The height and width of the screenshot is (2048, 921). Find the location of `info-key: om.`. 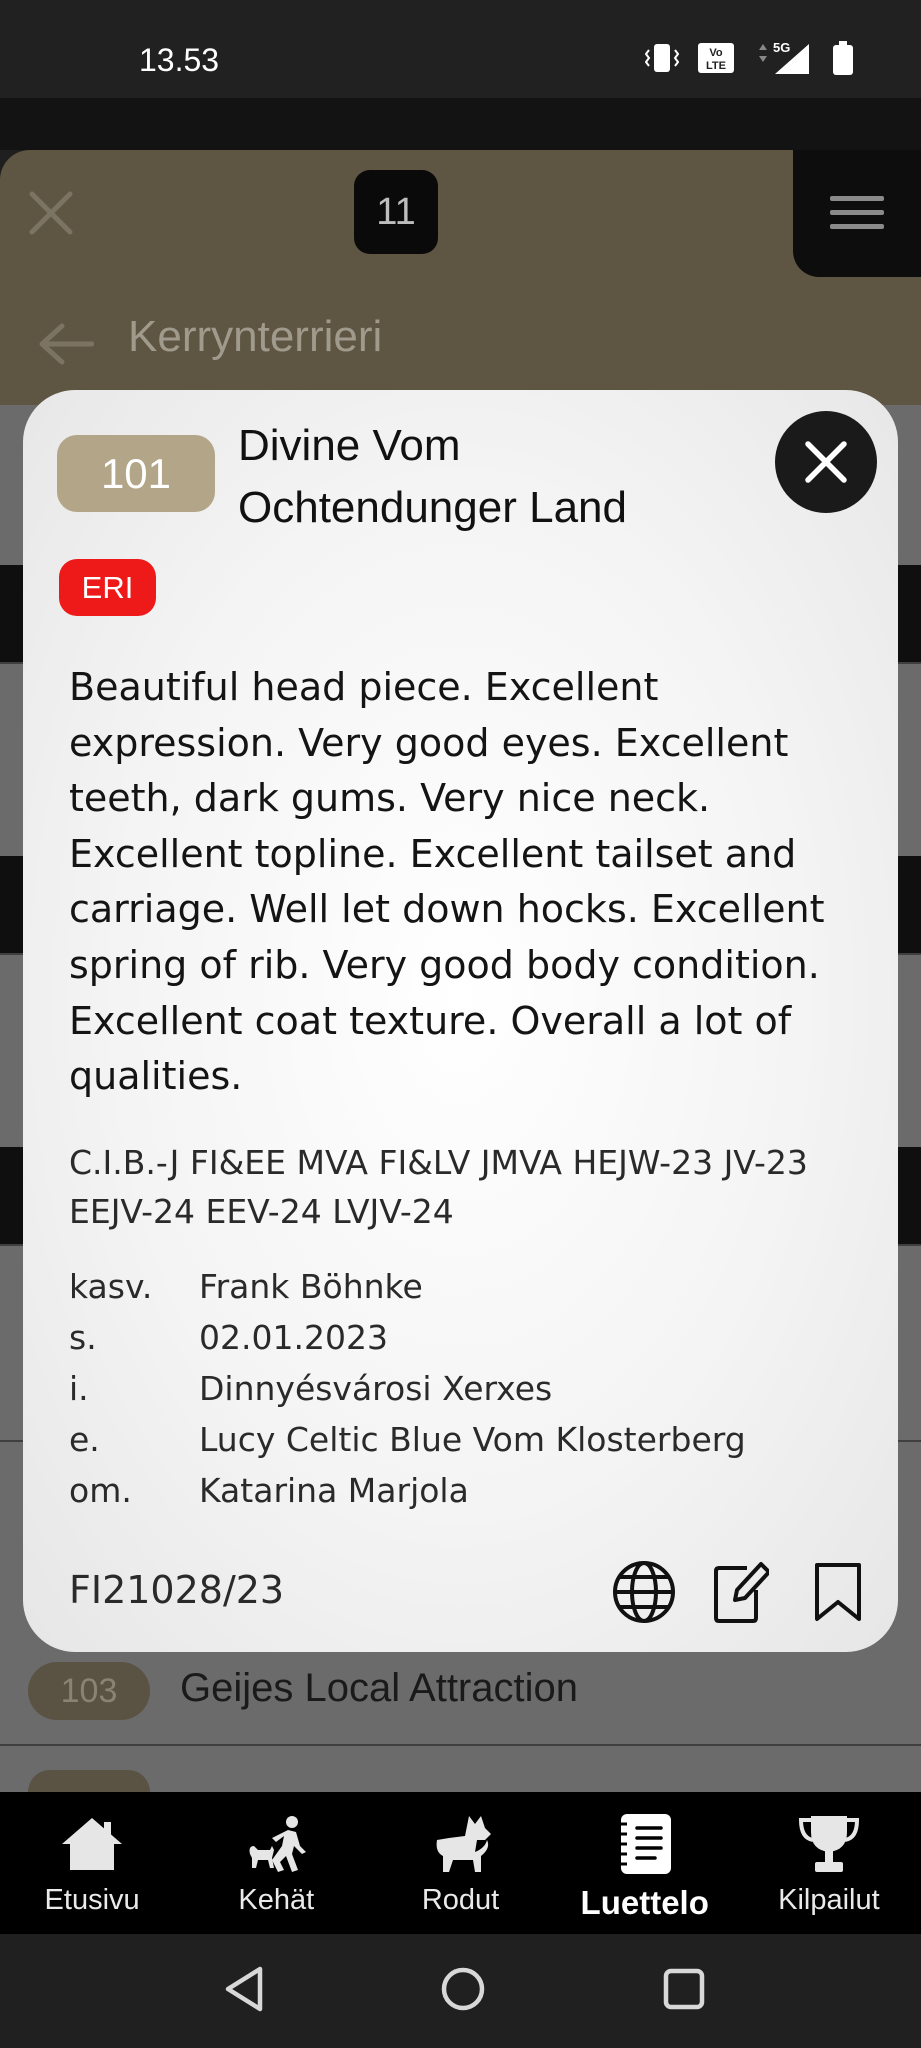

info-key: om. is located at coordinates (100, 1490).